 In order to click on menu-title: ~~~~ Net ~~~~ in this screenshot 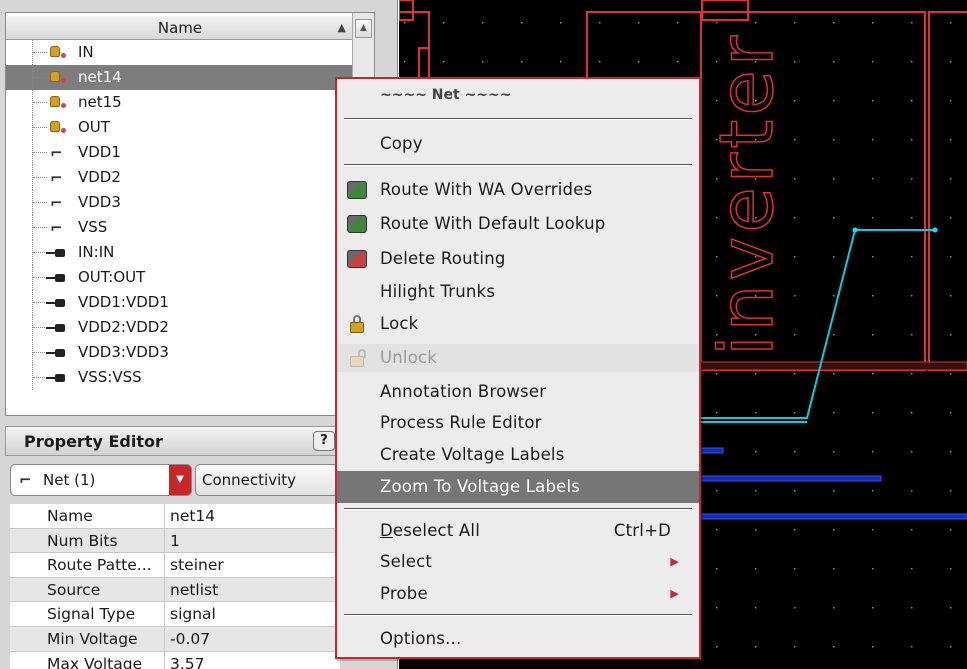, I will do `click(446, 95)`.